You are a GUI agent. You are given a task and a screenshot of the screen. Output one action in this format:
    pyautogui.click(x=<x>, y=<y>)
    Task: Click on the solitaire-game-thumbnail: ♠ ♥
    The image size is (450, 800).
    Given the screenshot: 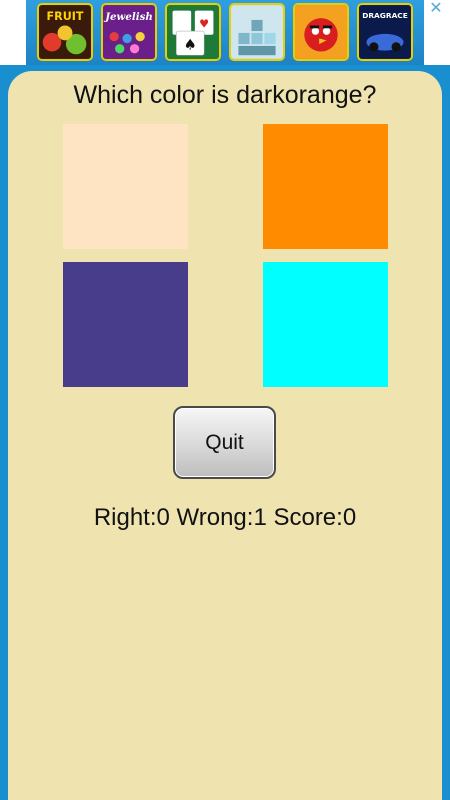 What is the action you would take?
    pyautogui.click(x=193, y=32)
    